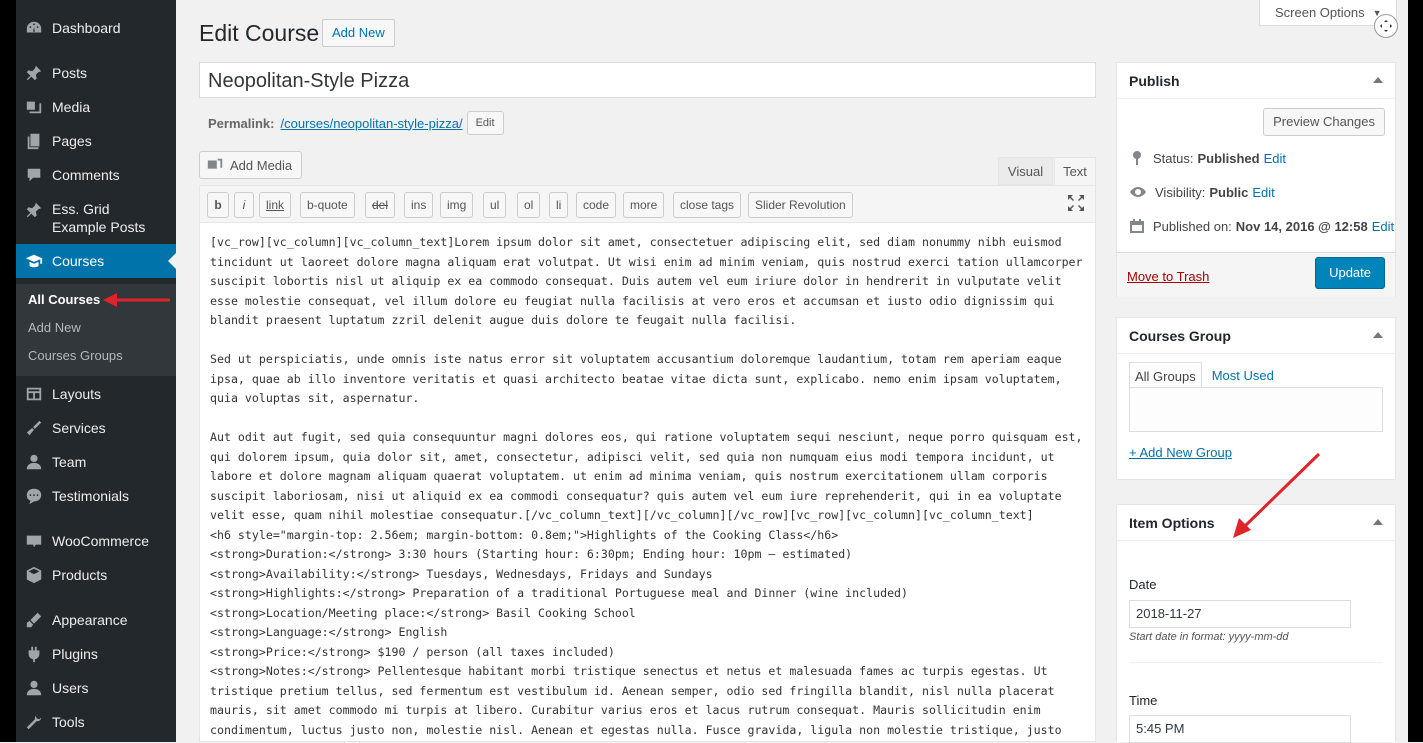 This screenshot has width=1423, height=743. Describe the element at coordinates (96, 261) in the screenshot. I see `sidebar-item-courses: Courses` at that location.